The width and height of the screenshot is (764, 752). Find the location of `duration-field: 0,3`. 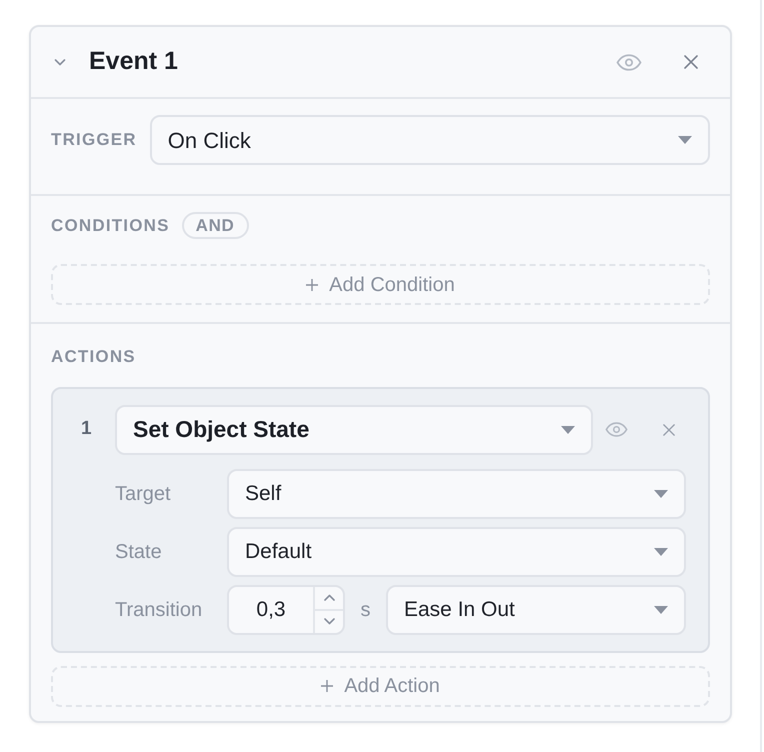

duration-field: 0,3 is located at coordinates (286, 609).